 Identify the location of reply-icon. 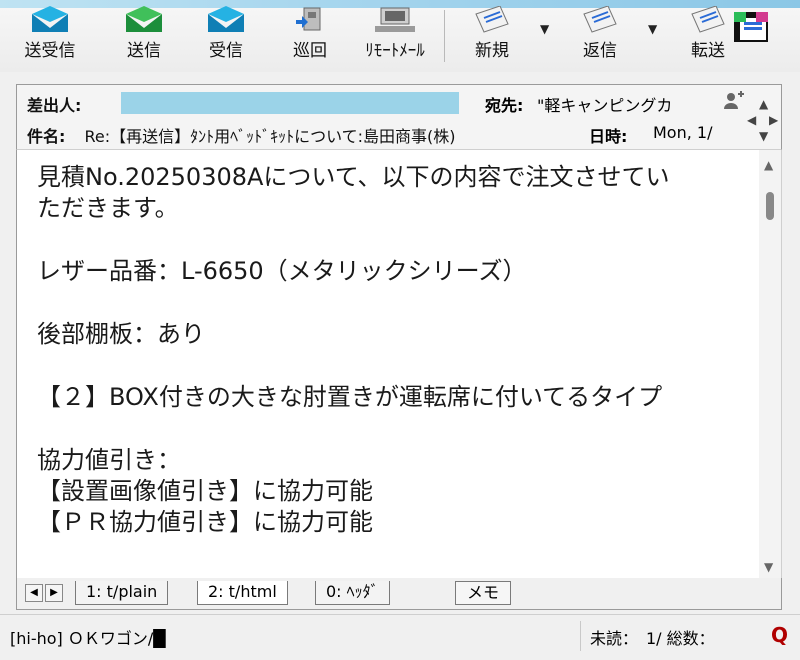
(600, 20).